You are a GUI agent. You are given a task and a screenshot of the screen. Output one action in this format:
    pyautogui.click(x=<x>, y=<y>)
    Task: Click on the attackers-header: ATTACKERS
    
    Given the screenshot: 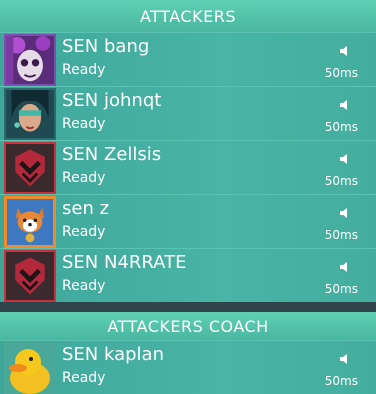 What is the action you would take?
    pyautogui.click(x=188, y=16)
    